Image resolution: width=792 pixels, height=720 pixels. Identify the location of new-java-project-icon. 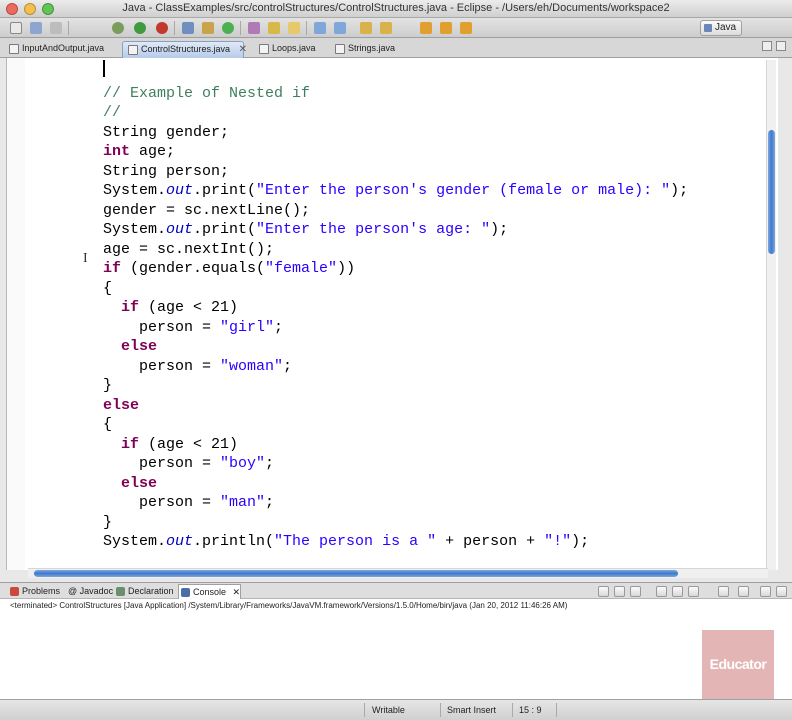
(188, 28).